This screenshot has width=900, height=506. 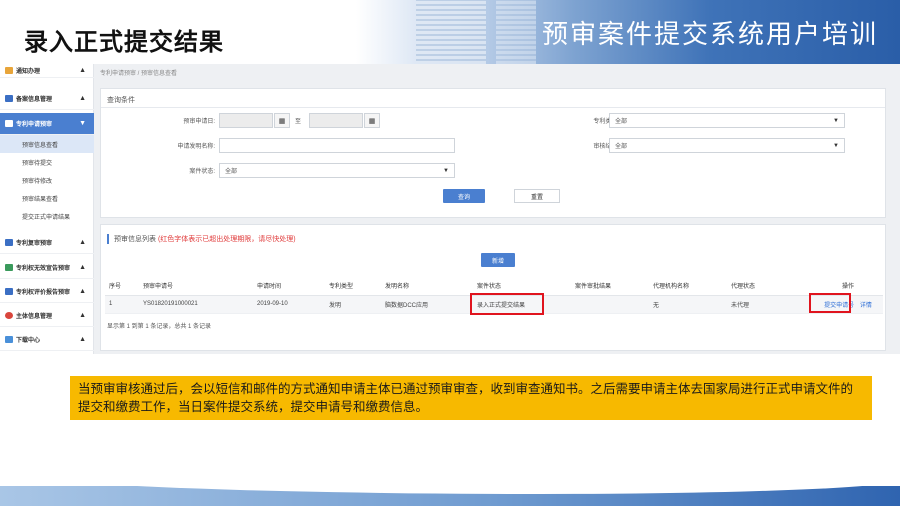 I want to click on sidebar-item-label: 专利复审预审, so click(x=34, y=244).